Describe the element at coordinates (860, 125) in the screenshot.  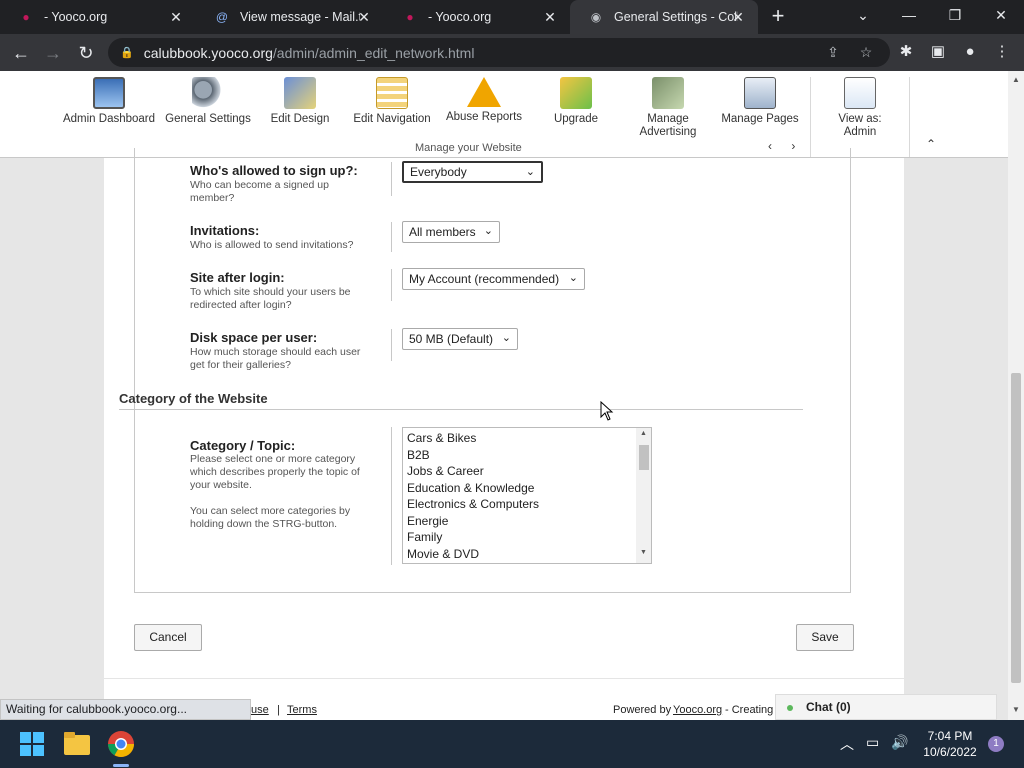
I see `item-label: View as: Admin` at that location.